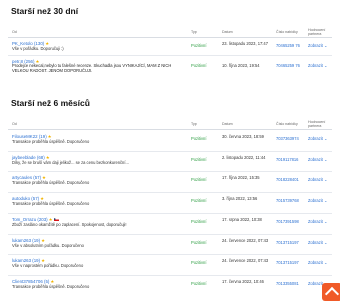 This screenshot has width=340, height=307. Describe the element at coordinates (243, 136) in the screenshot. I see `date-text: 30. června 2023, 18:59` at that location.